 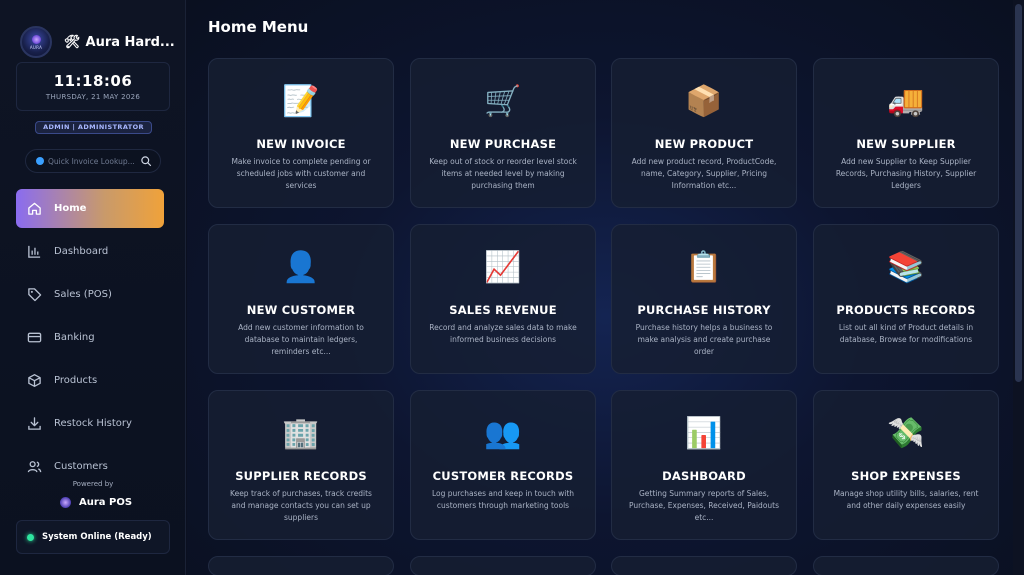 I want to click on aura-logo-icon: AURA, so click(x=36, y=42).